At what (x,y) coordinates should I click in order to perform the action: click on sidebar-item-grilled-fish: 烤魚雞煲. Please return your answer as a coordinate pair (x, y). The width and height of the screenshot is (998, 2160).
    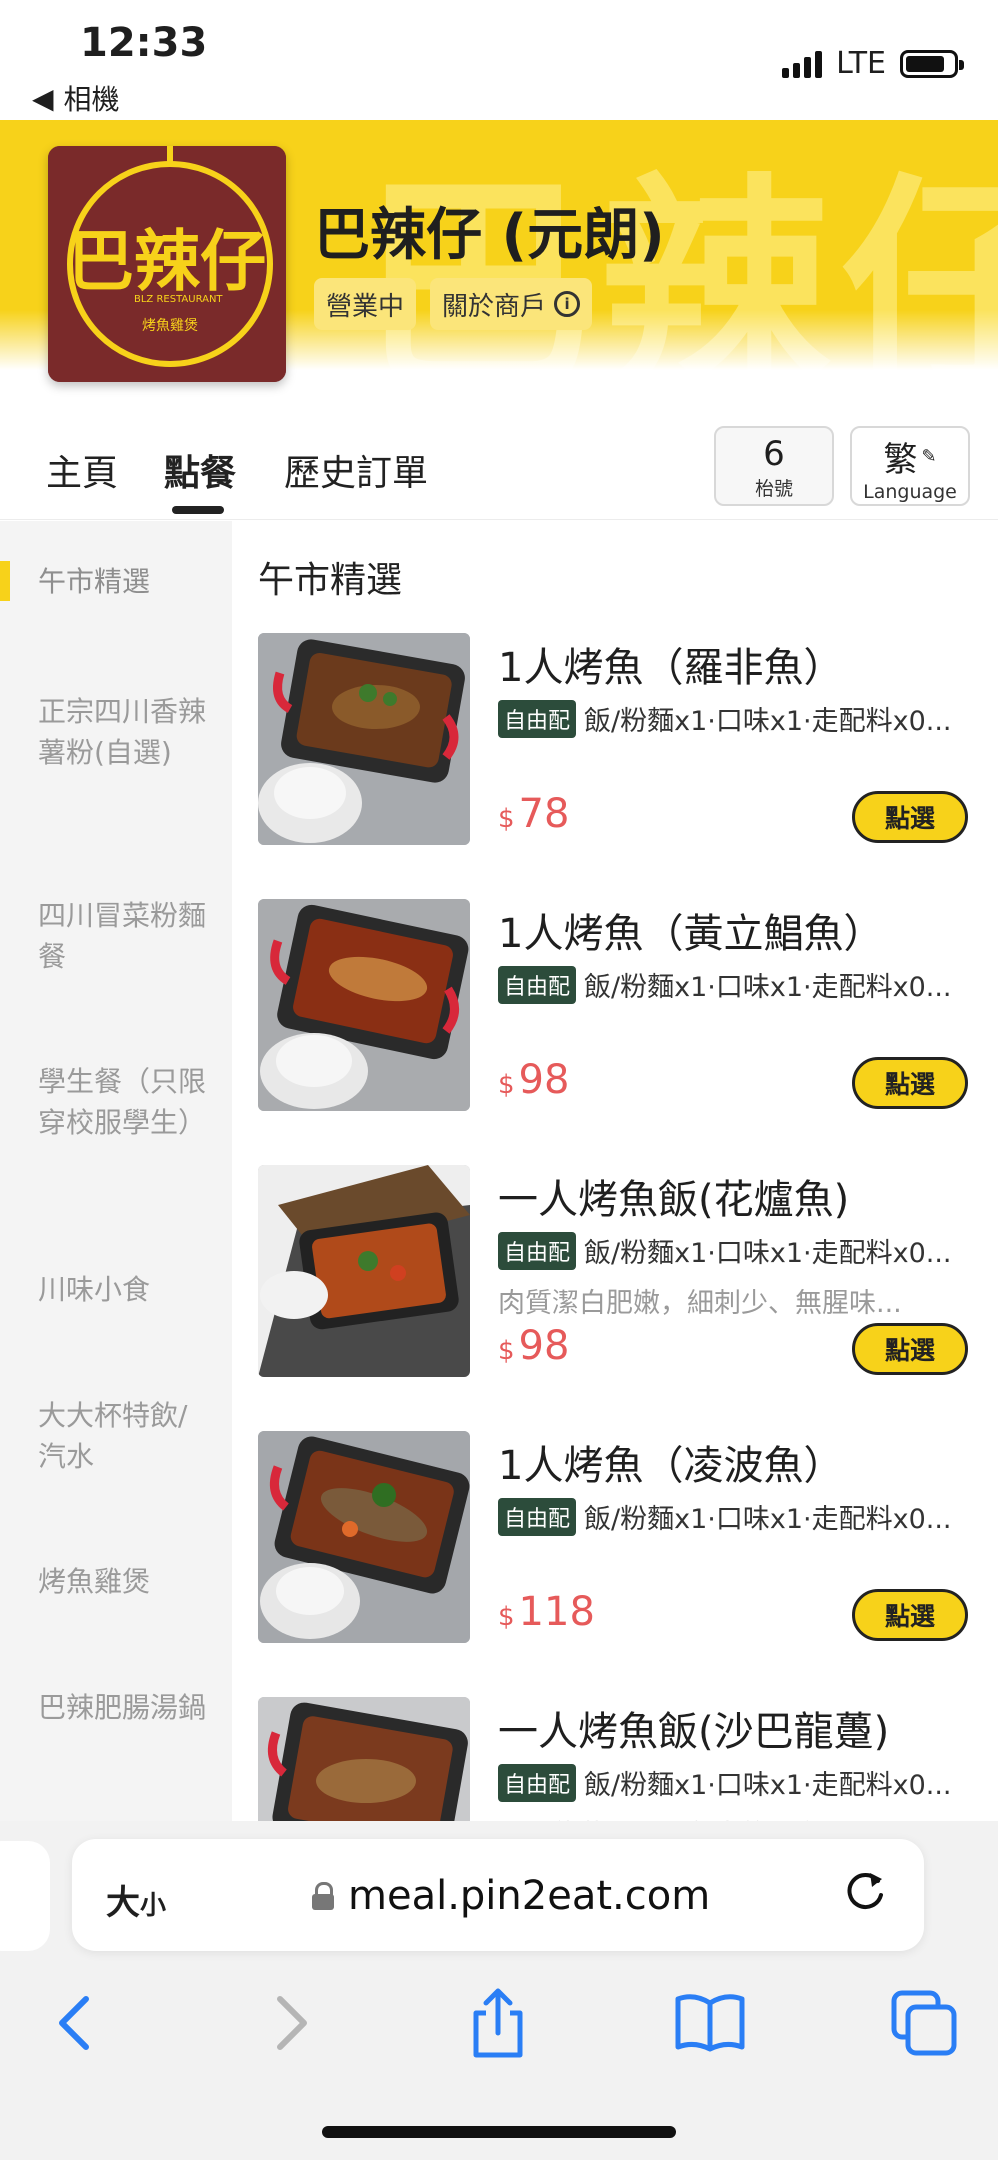
    Looking at the image, I should click on (123, 1581).